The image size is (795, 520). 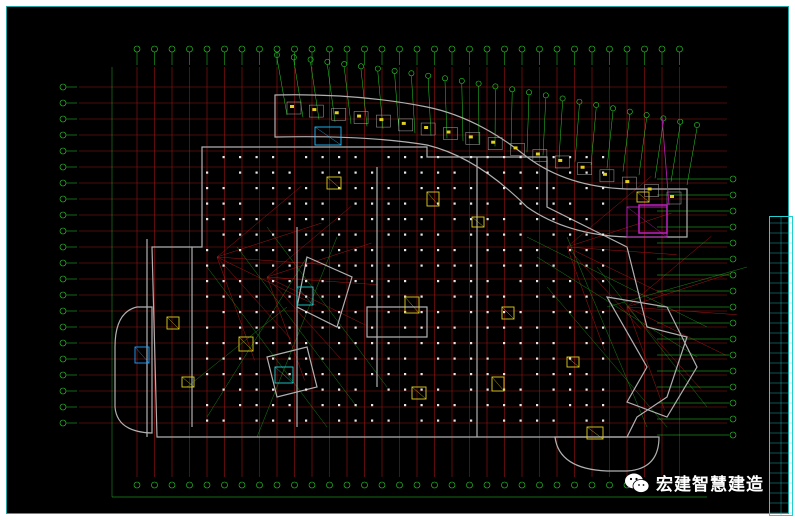 What do you see at coordinates (710, 485) in the screenshot?
I see `watermark-text: 宏建智慧建造` at bounding box center [710, 485].